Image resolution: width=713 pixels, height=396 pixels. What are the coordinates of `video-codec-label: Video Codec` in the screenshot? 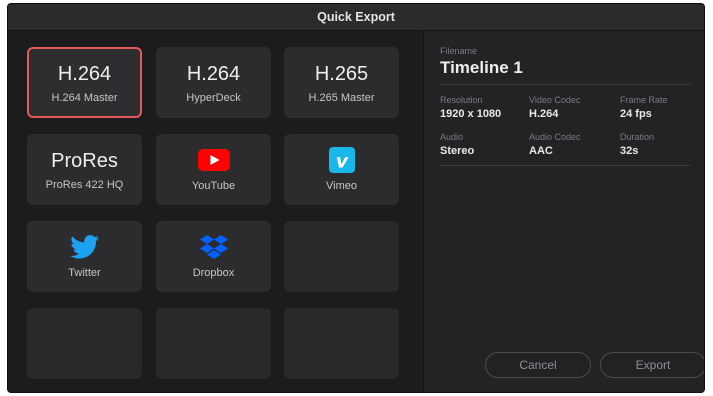 It's located at (555, 100).